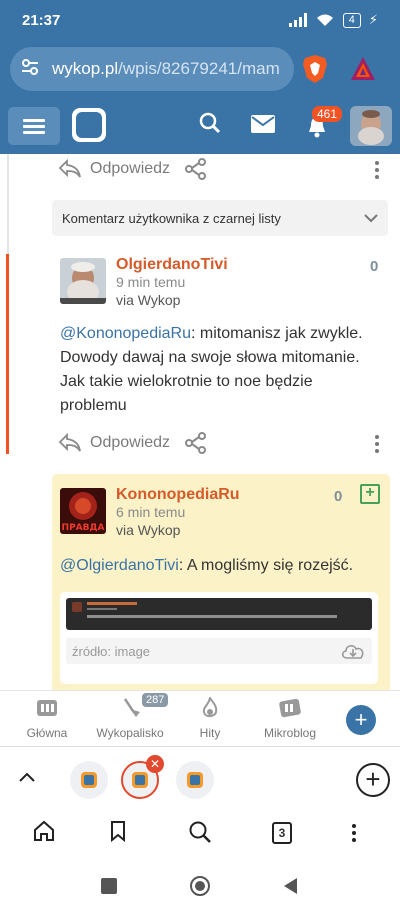 The image size is (400, 911). I want to click on new-tab-button: +, so click(373, 780).